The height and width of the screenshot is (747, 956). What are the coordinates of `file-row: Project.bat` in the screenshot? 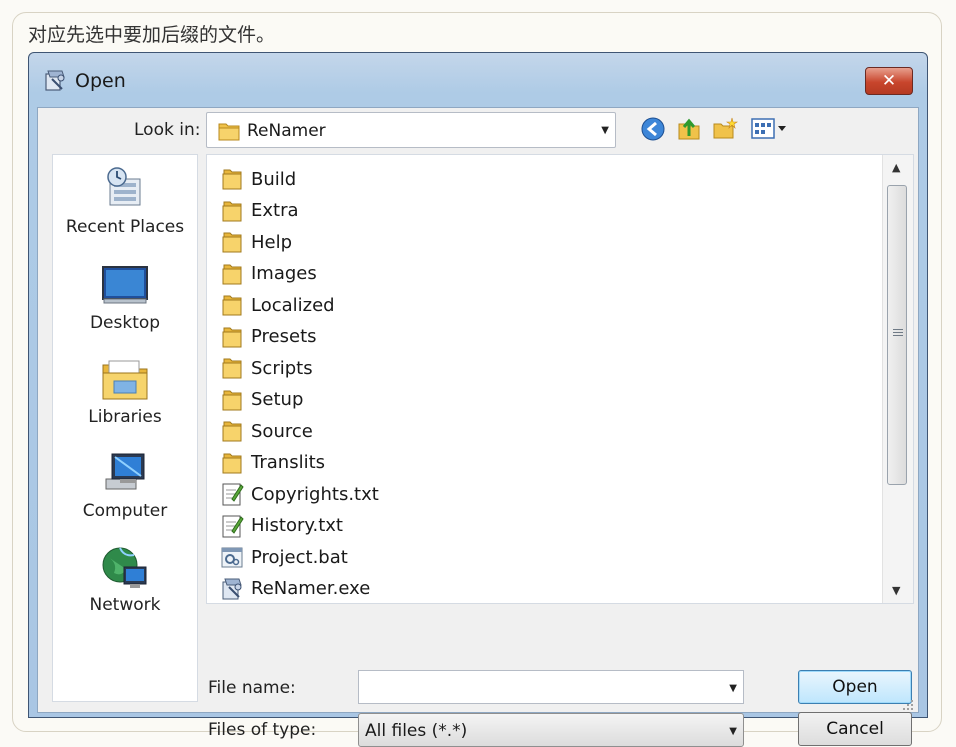 It's located at (283, 557).